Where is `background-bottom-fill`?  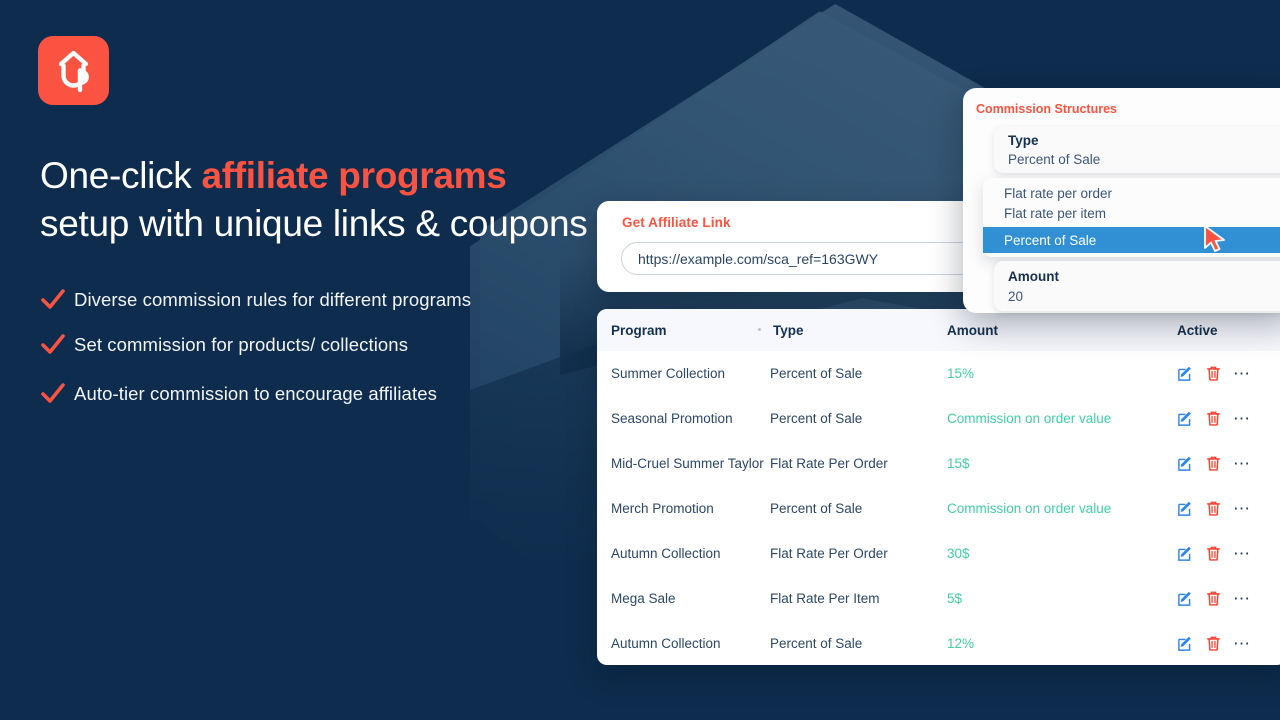
background-bottom-fill is located at coordinates (640, 690).